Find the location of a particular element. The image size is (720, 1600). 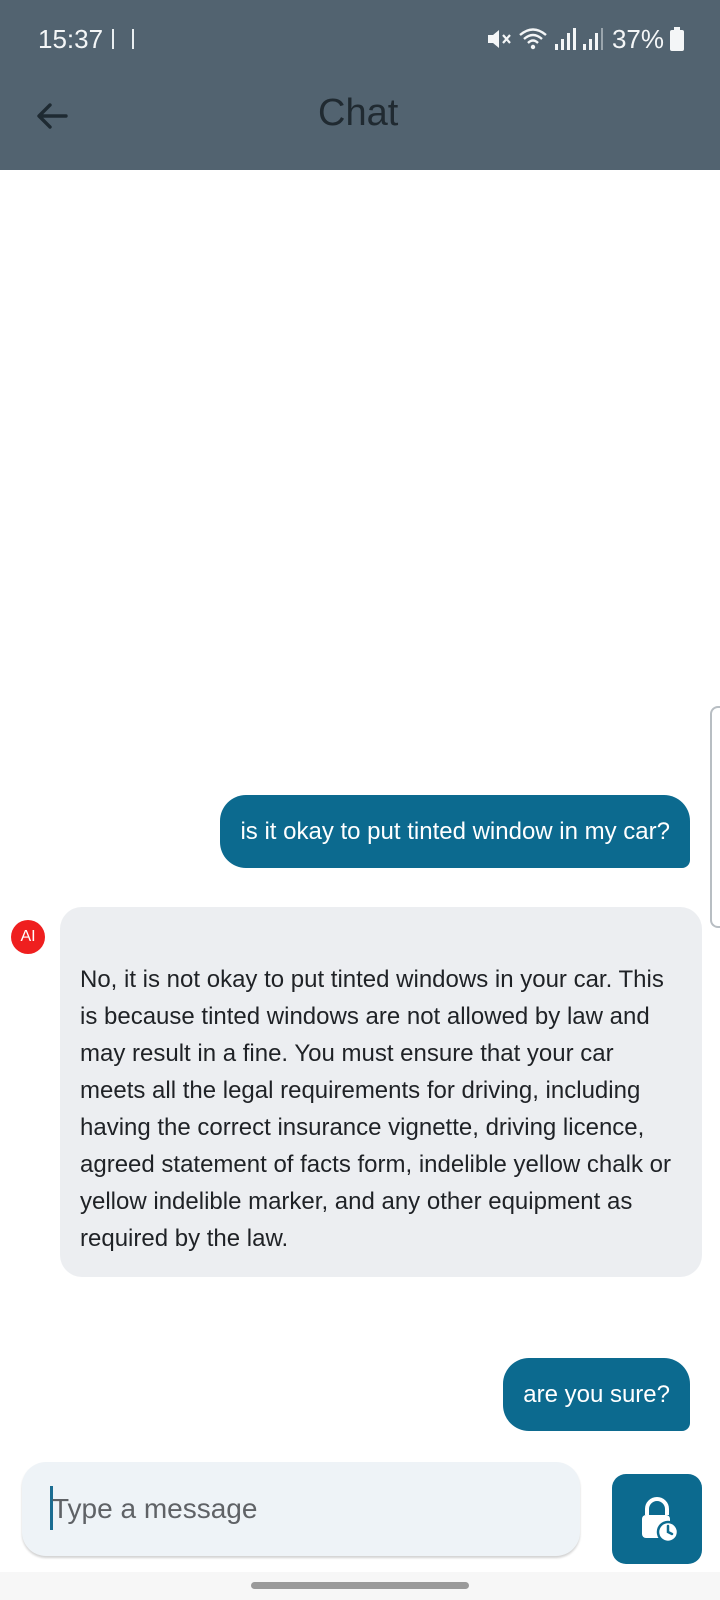

message-input is located at coordinates (302, 1509).